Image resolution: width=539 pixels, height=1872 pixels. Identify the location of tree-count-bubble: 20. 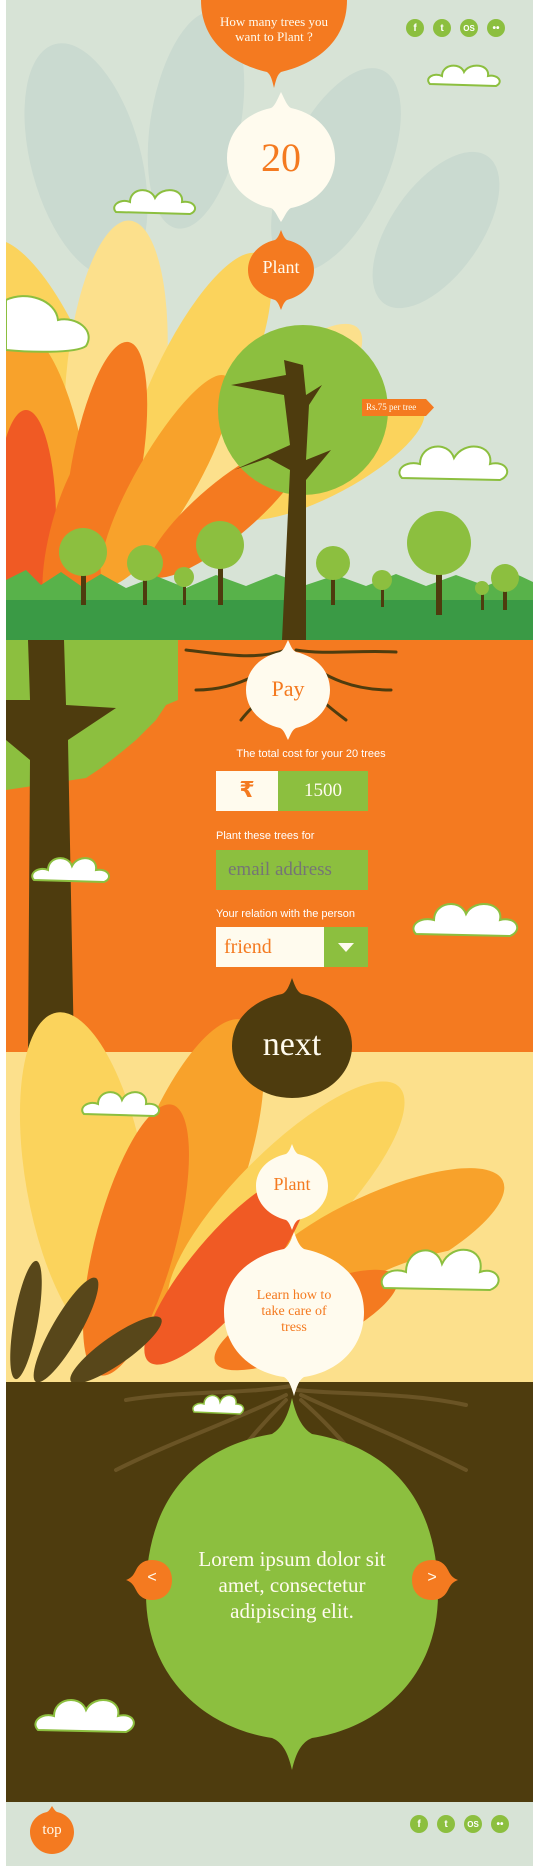
(281, 157).